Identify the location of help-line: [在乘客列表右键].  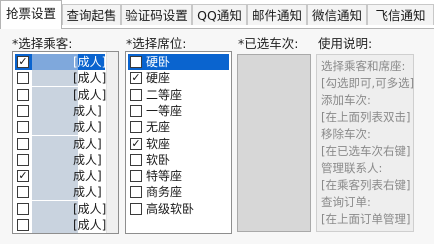
(366, 185).